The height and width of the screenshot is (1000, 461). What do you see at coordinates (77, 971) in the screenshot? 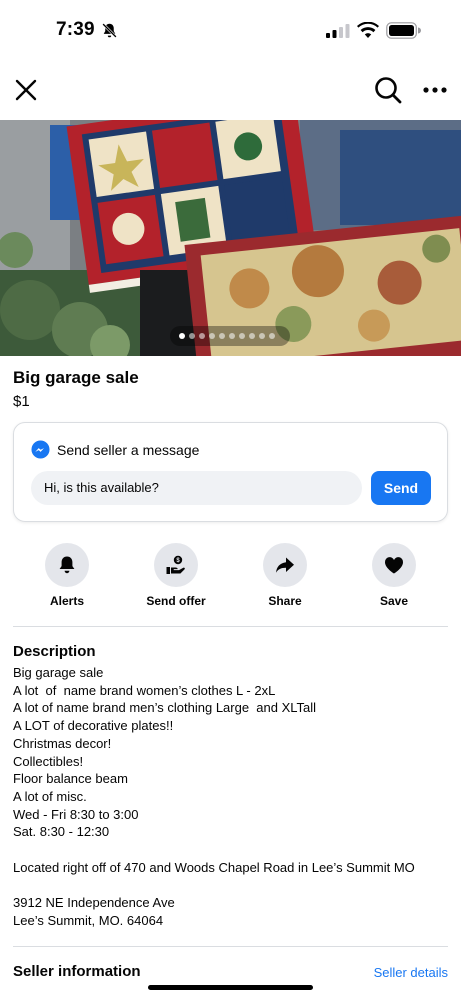
I see `seller-info-title: Seller information` at bounding box center [77, 971].